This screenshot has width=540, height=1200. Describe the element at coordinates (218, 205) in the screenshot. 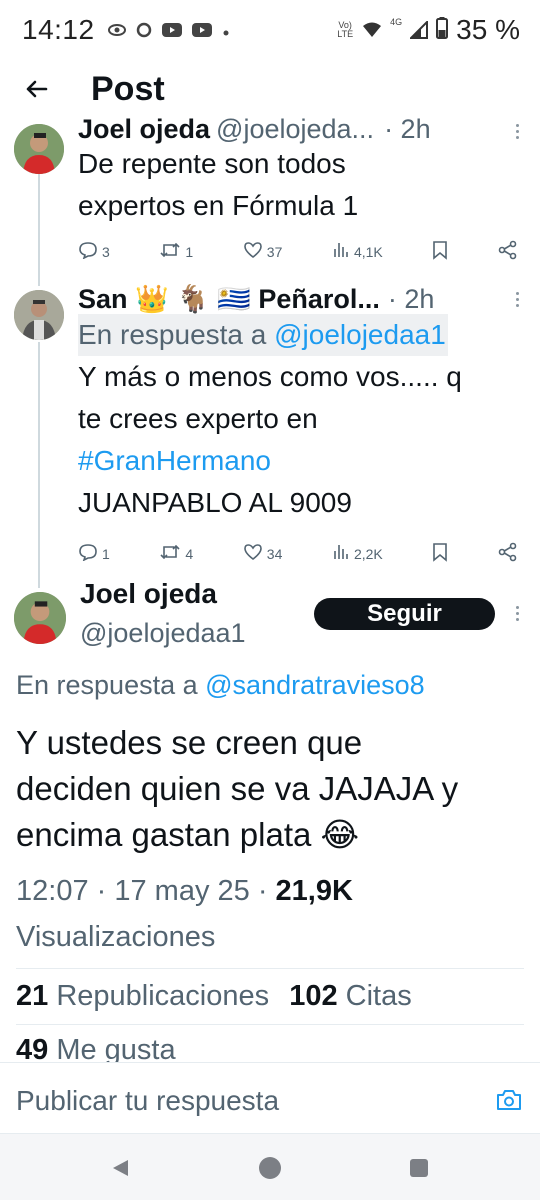

I see `tweet-text-line: expertos en Fórmula 1` at that location.